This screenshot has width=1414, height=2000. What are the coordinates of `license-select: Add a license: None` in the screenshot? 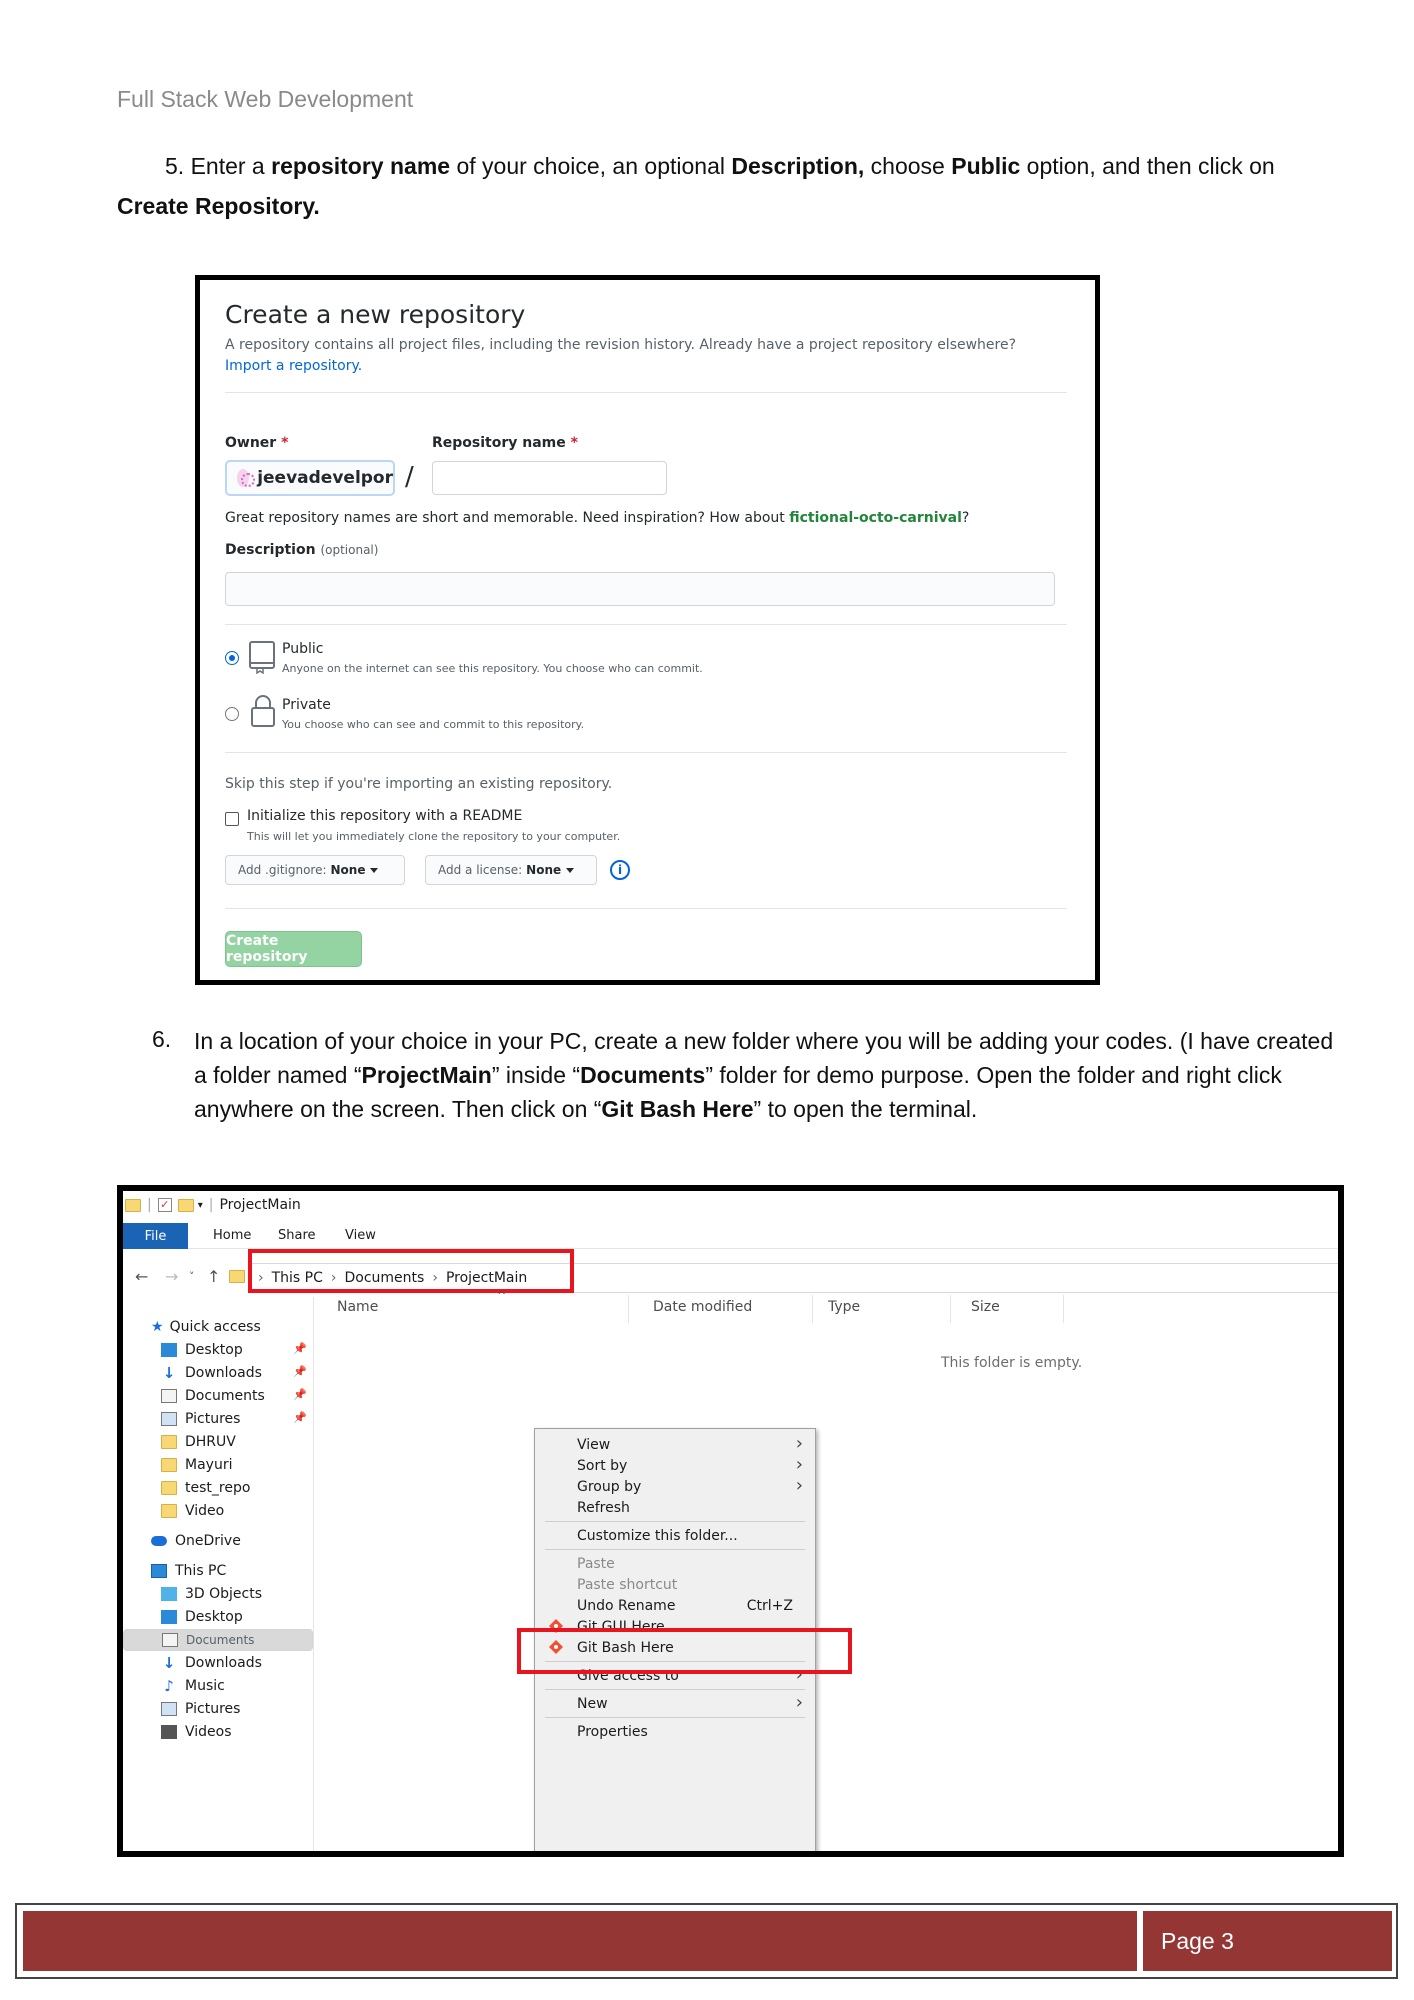 It's located at (511, 870).